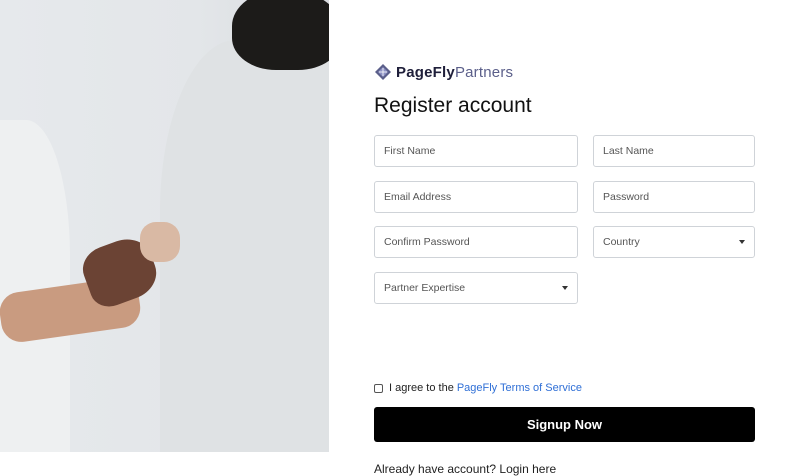  I want to click on password-field: Password, so click(674, 197).